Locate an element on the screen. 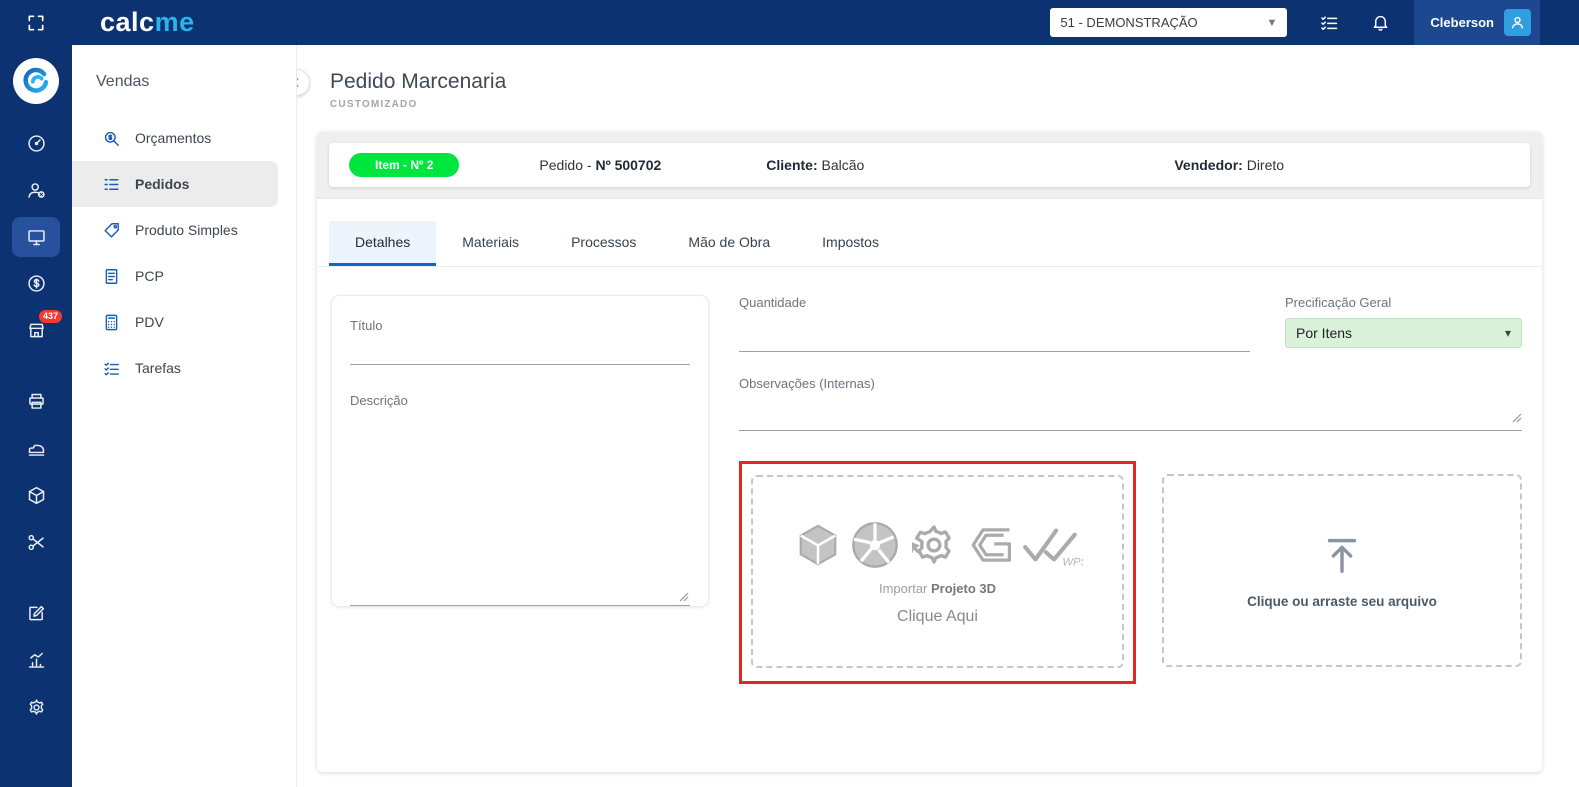 Image resolution: width=1579 pixels, height=787 pixels. rail-workstation-icon is located at coordinates (36, 237).